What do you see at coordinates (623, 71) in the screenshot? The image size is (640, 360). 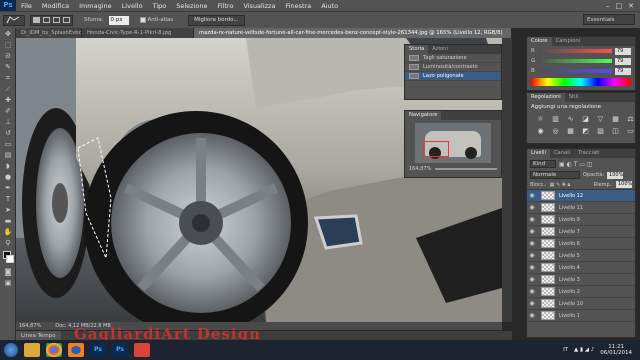 I see `blue-value: 79` at bounding box center [623, 71].